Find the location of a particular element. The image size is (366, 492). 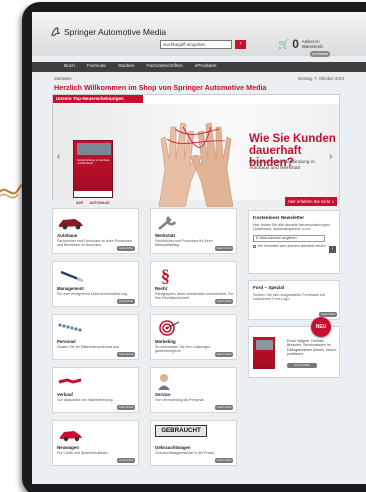

cart-label: Artikel im Warenkorb is located at coordinates (312, 44).